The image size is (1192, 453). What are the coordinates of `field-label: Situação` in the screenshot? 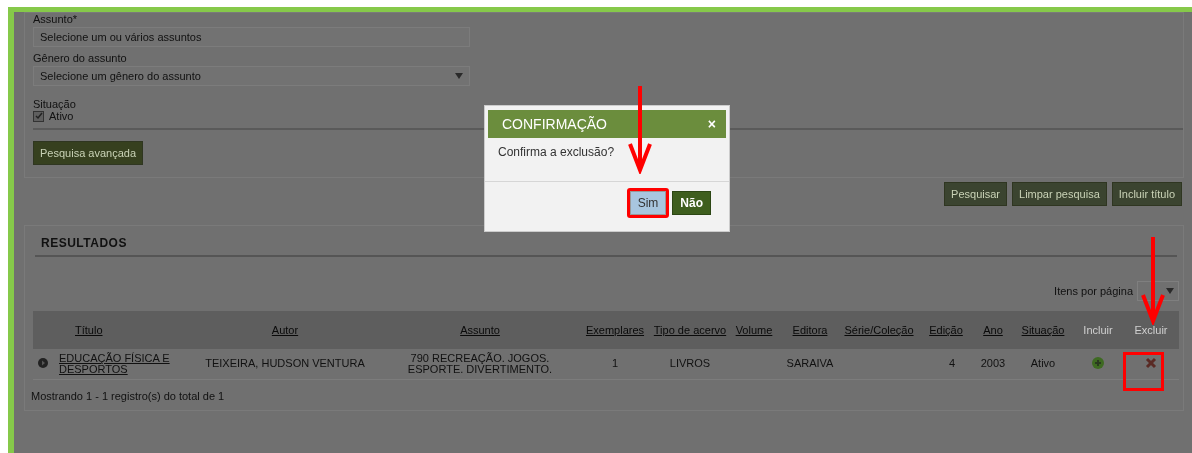 It's located at (55, 104).